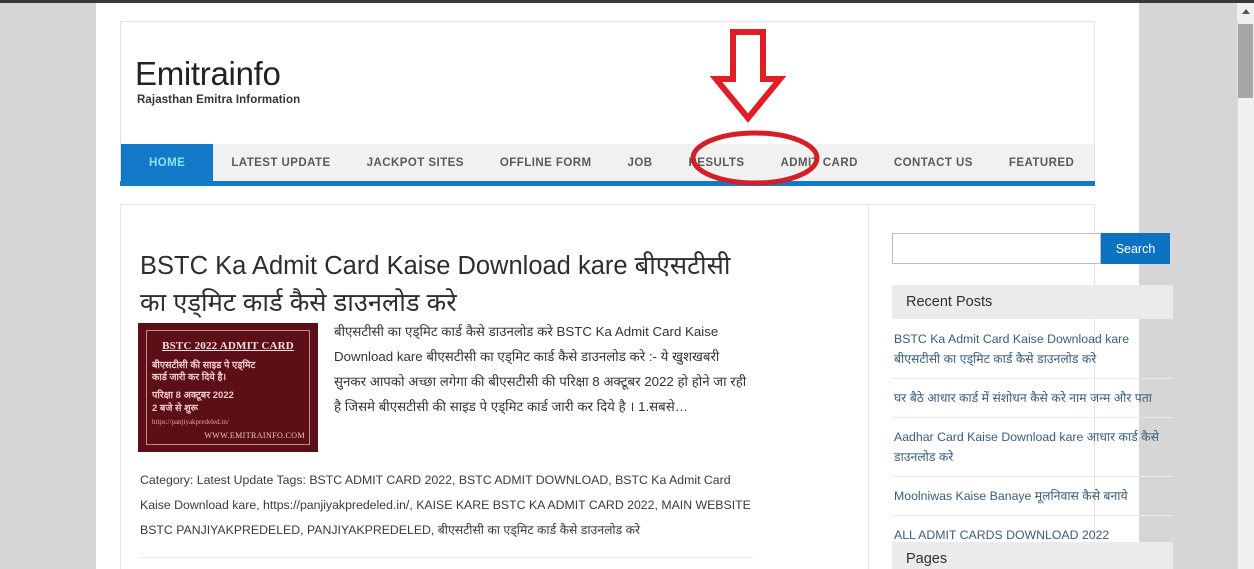  What do you see at coordinates (167, 162) in the screenshot?
I see `nav-item-home: HOME` at bounding box center [167, 162].